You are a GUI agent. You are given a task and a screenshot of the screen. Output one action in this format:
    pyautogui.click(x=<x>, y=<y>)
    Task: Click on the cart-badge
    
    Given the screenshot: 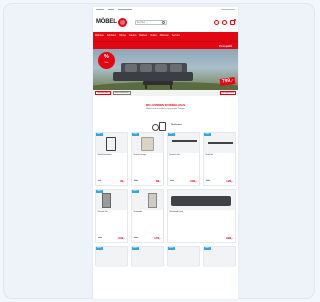 What is the action you would take?
    pyautogui.click(x=234, y=19)
    